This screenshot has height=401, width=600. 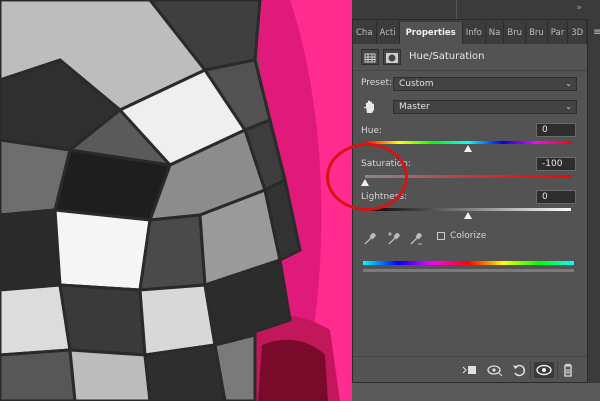 I want to click on colorize-label: Colorize, so click(x=468, y=236).